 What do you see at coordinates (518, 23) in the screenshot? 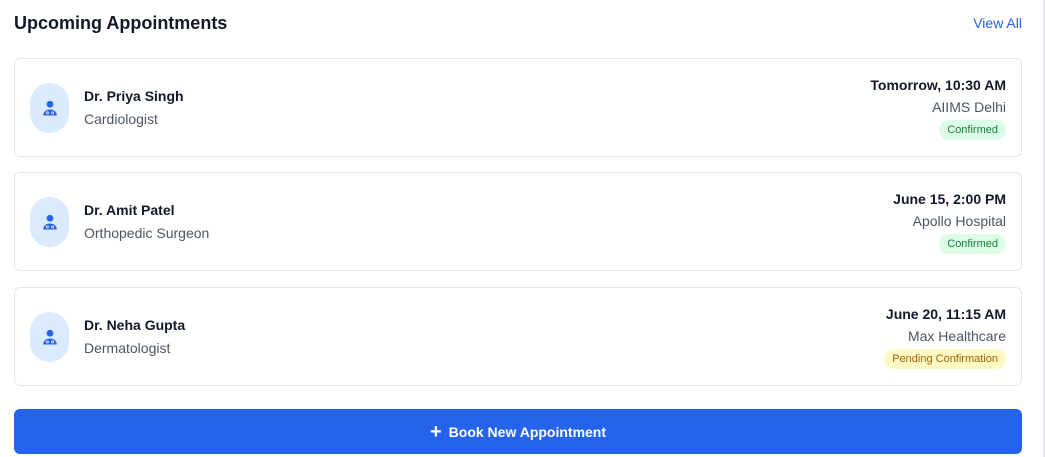
I see `panel-header: Upcoming Appointments View All` at bounding box center [518, 23].